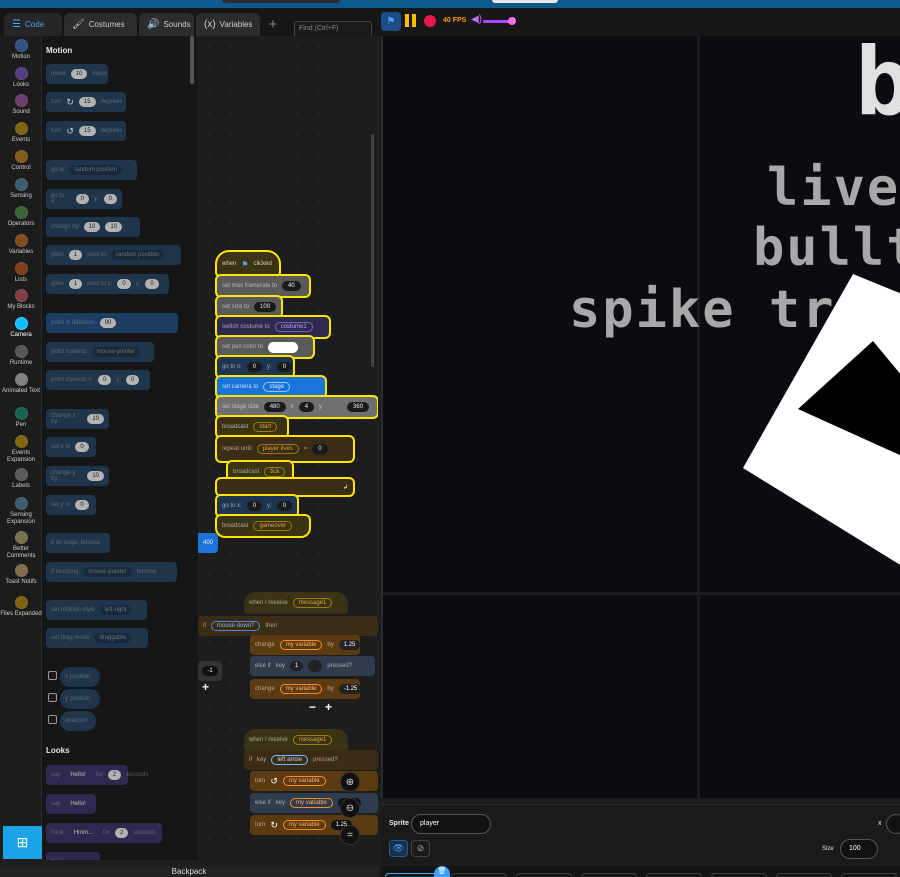 The image size is (900, 877). I want to click on palette-block: turn ↺ 15 degrees, so click(86, 131).